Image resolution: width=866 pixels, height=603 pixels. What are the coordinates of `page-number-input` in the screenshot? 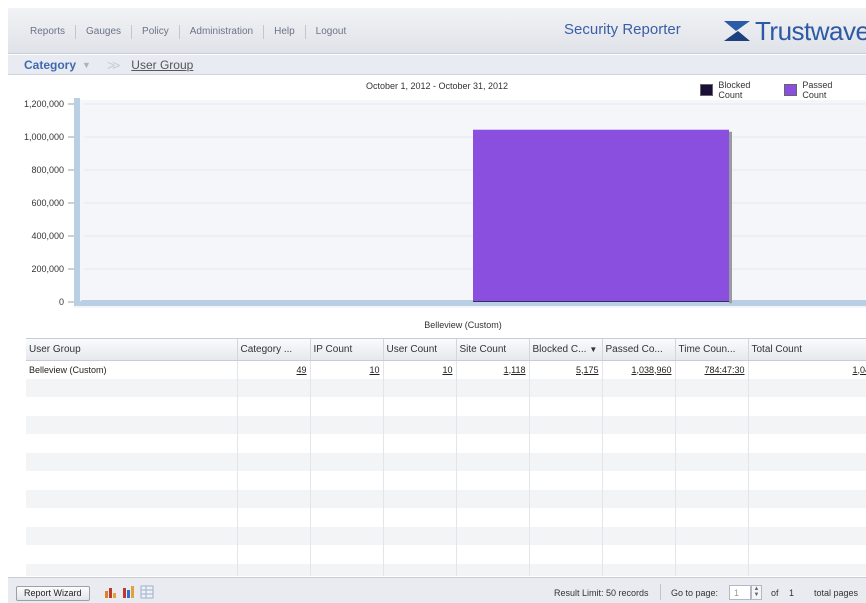 It's located at (740, 592).